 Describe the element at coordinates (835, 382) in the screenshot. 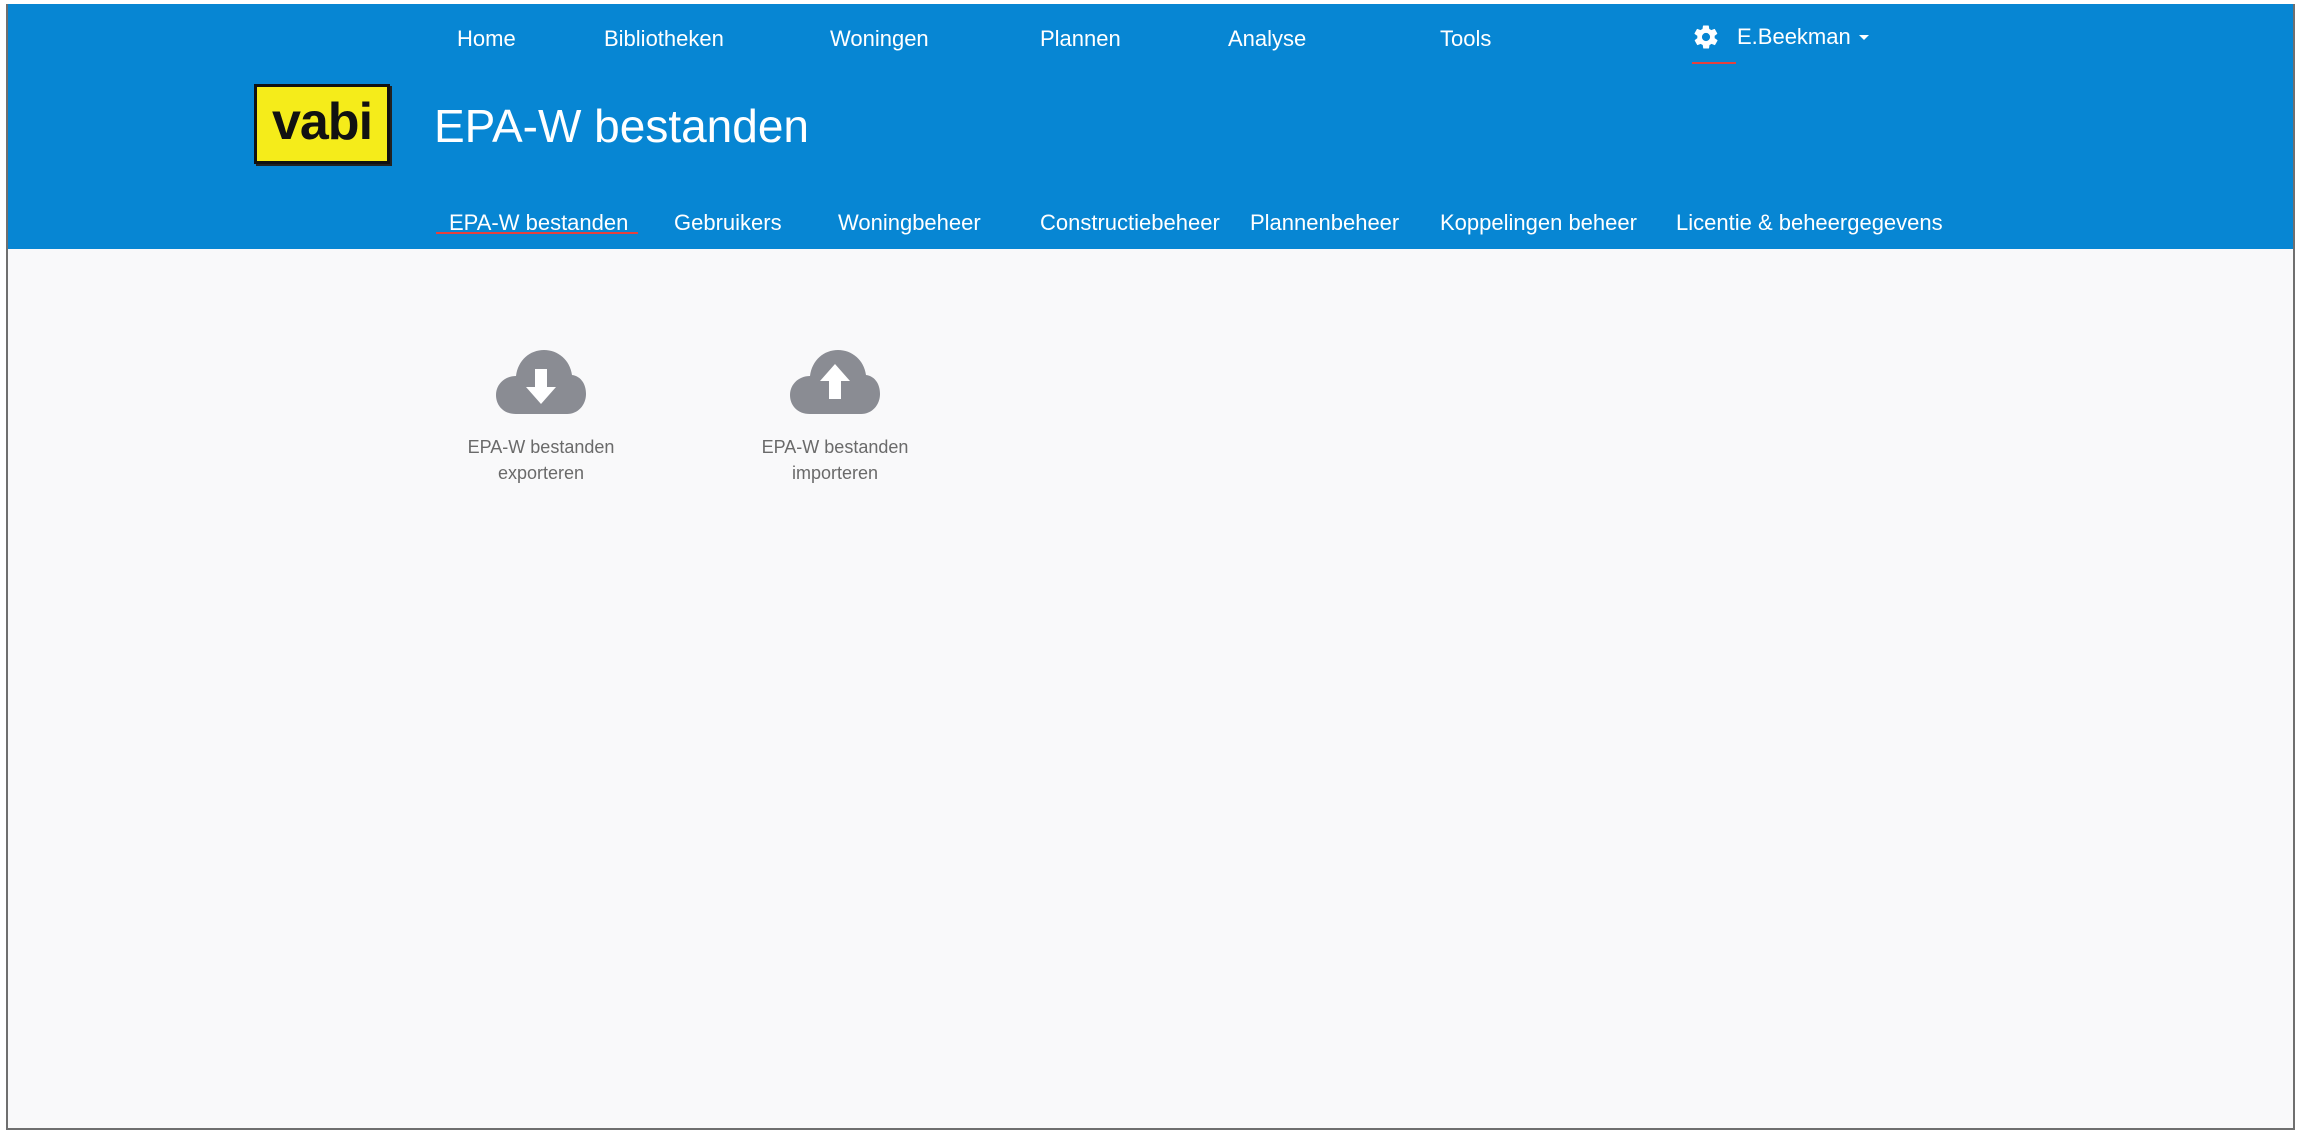

I see `cloud-upload-icon` at that location.